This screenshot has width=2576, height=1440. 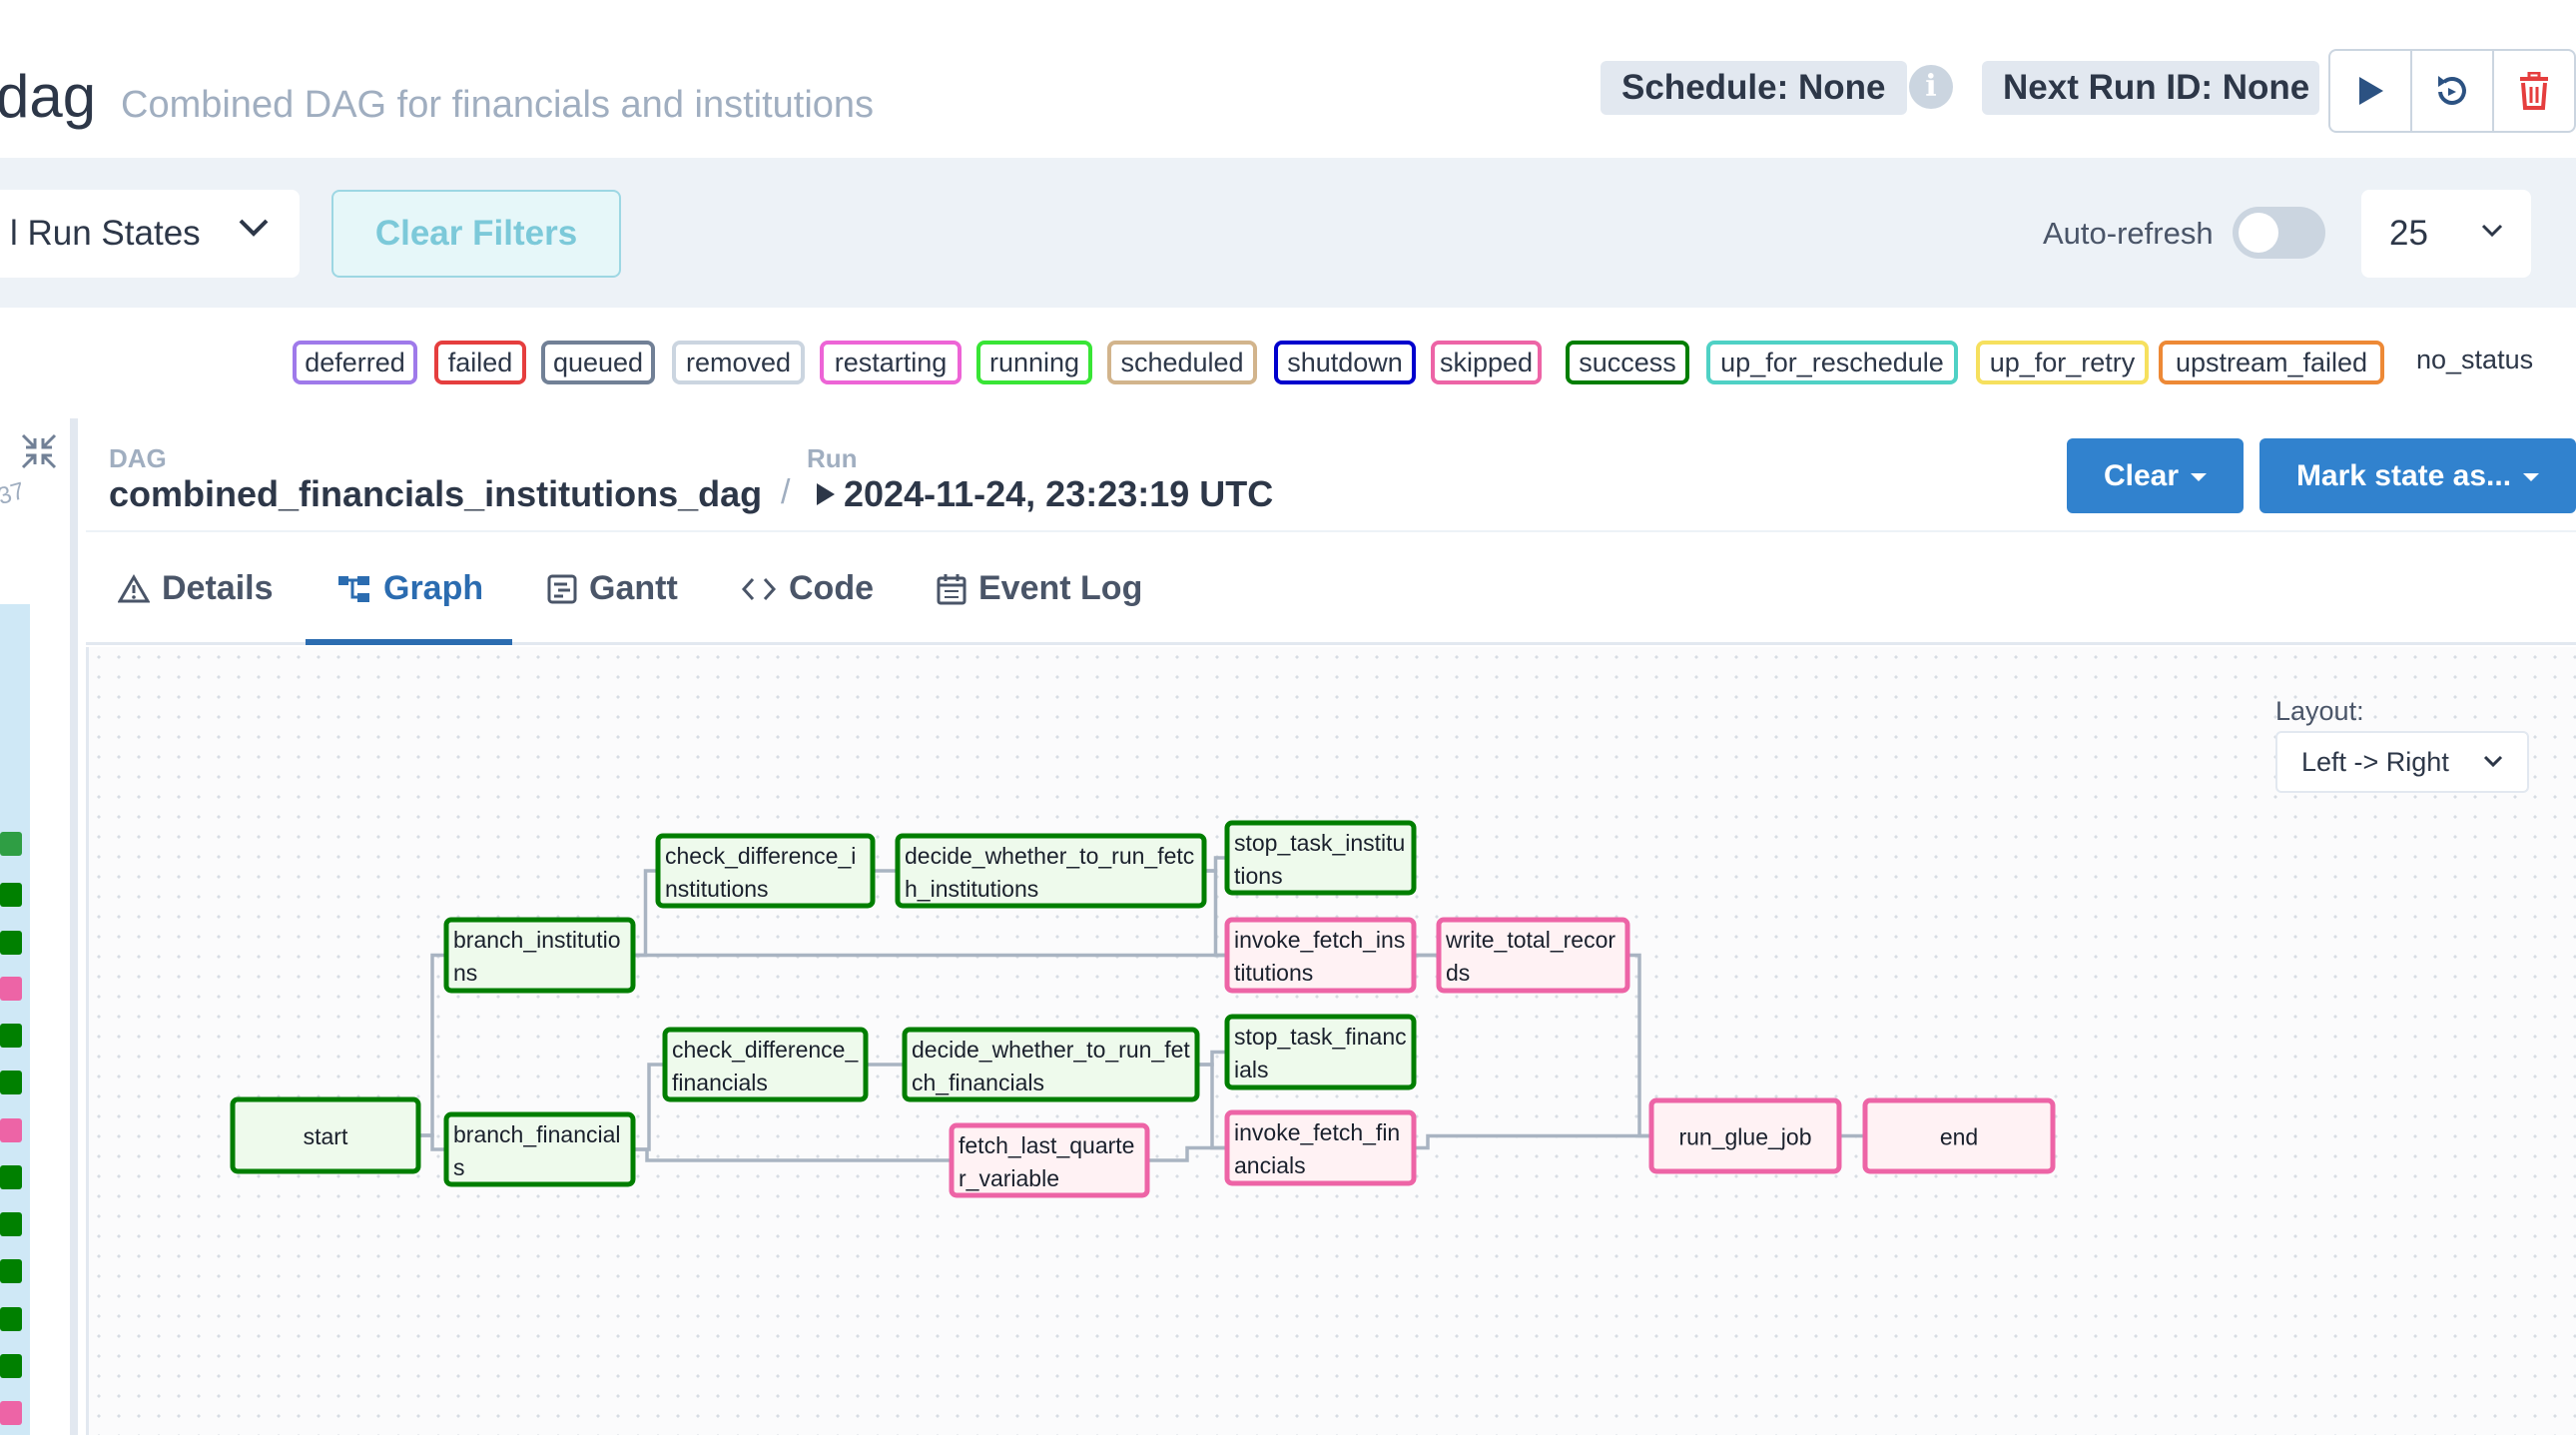 What do you see at coordinates (978, 1082) in the screenshot?
I see `task-label: ch_financials` at bounding box center [978, 1082].